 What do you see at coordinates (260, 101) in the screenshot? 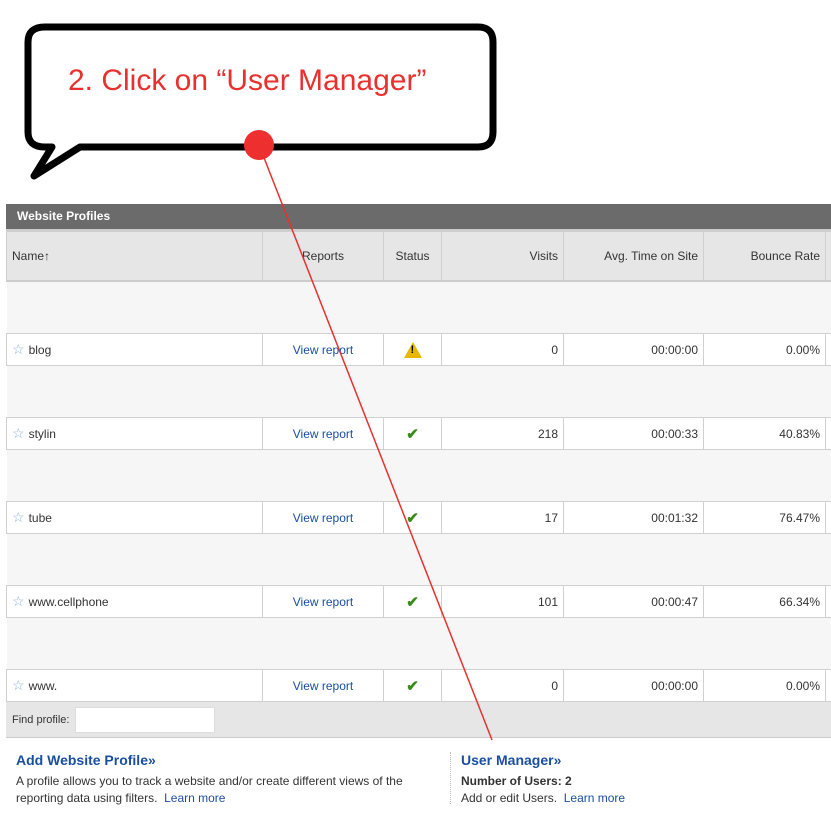
I see `speech-bubble` at bounding box center [260, 101].